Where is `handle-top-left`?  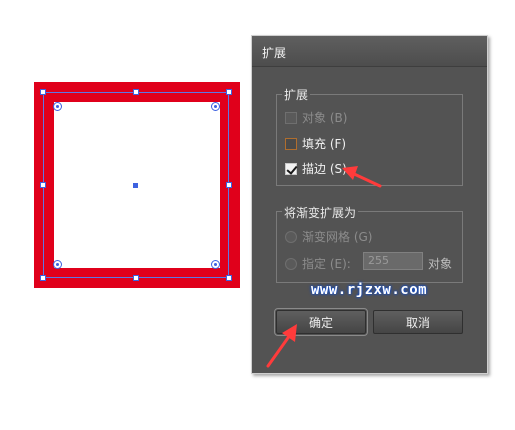 handle-top-left is located at coordinates (43, 92).